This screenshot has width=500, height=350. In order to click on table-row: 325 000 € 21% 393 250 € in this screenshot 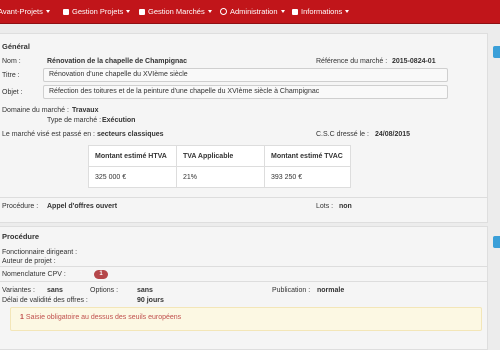, I will do `click(219, 177)`.